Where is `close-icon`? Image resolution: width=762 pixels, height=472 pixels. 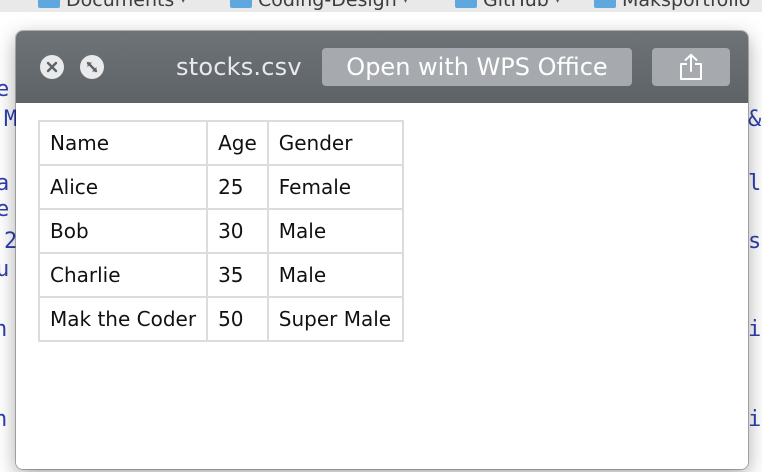 close-icon is located at coordinates (52, 67).